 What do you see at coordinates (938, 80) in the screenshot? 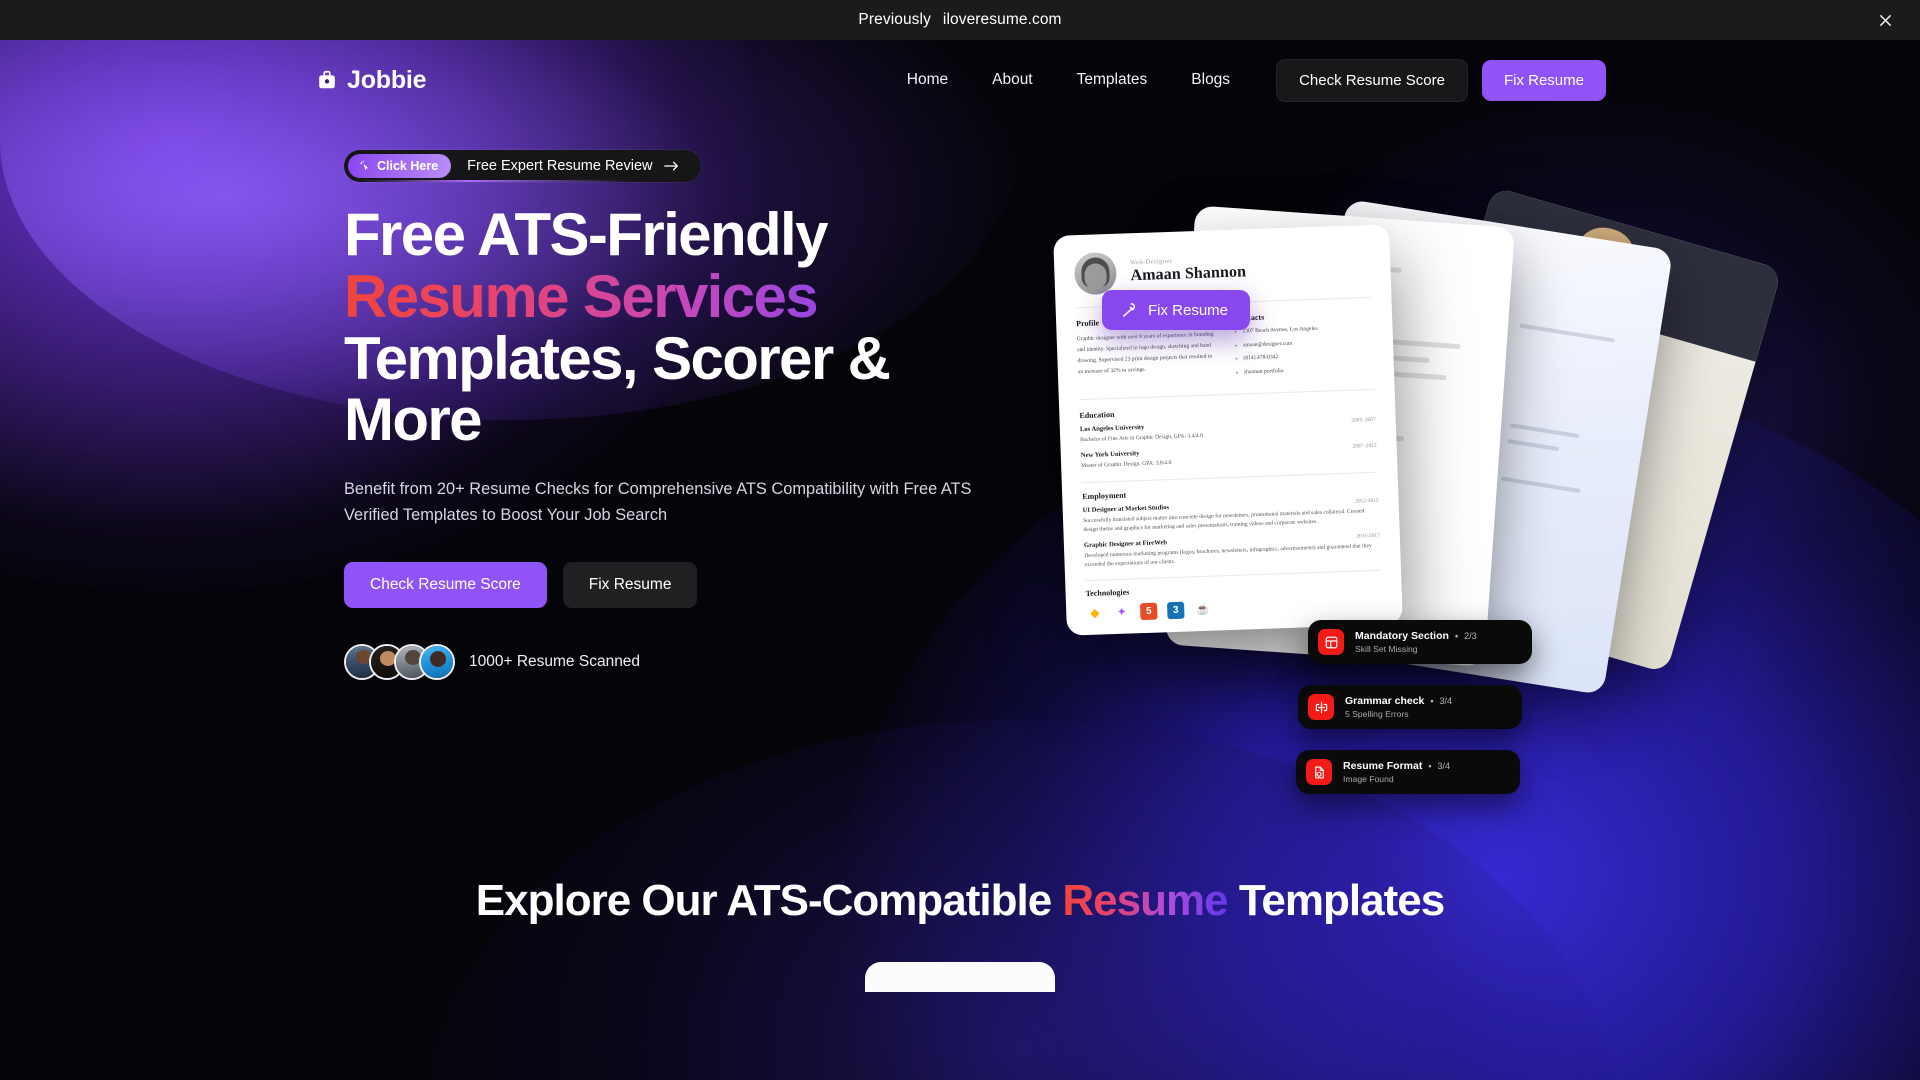
I see `nav-item-home: Home` at bounding box center [938, 80].